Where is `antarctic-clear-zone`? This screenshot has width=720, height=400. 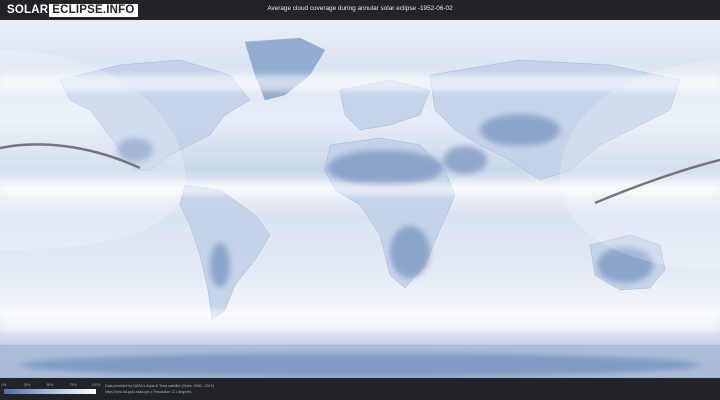
antarctic-clear-zone is located at coordinates (360, 365).